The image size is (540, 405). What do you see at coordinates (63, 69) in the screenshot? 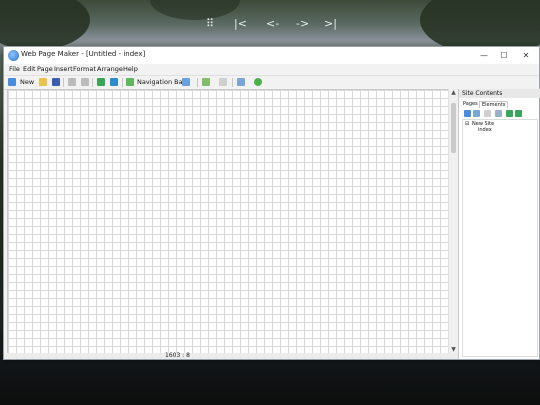
I see `menu-insert: Insert` at bounding box center [63, 69].